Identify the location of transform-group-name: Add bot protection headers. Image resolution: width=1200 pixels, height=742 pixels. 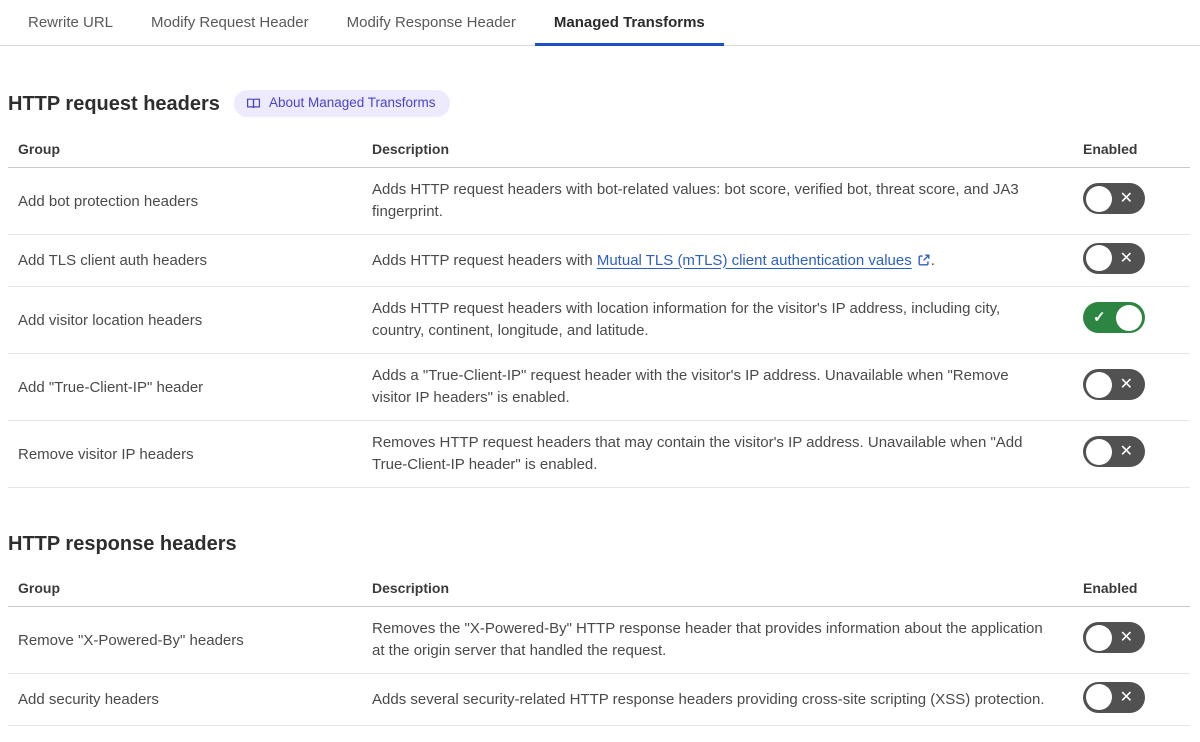
(108, 201).